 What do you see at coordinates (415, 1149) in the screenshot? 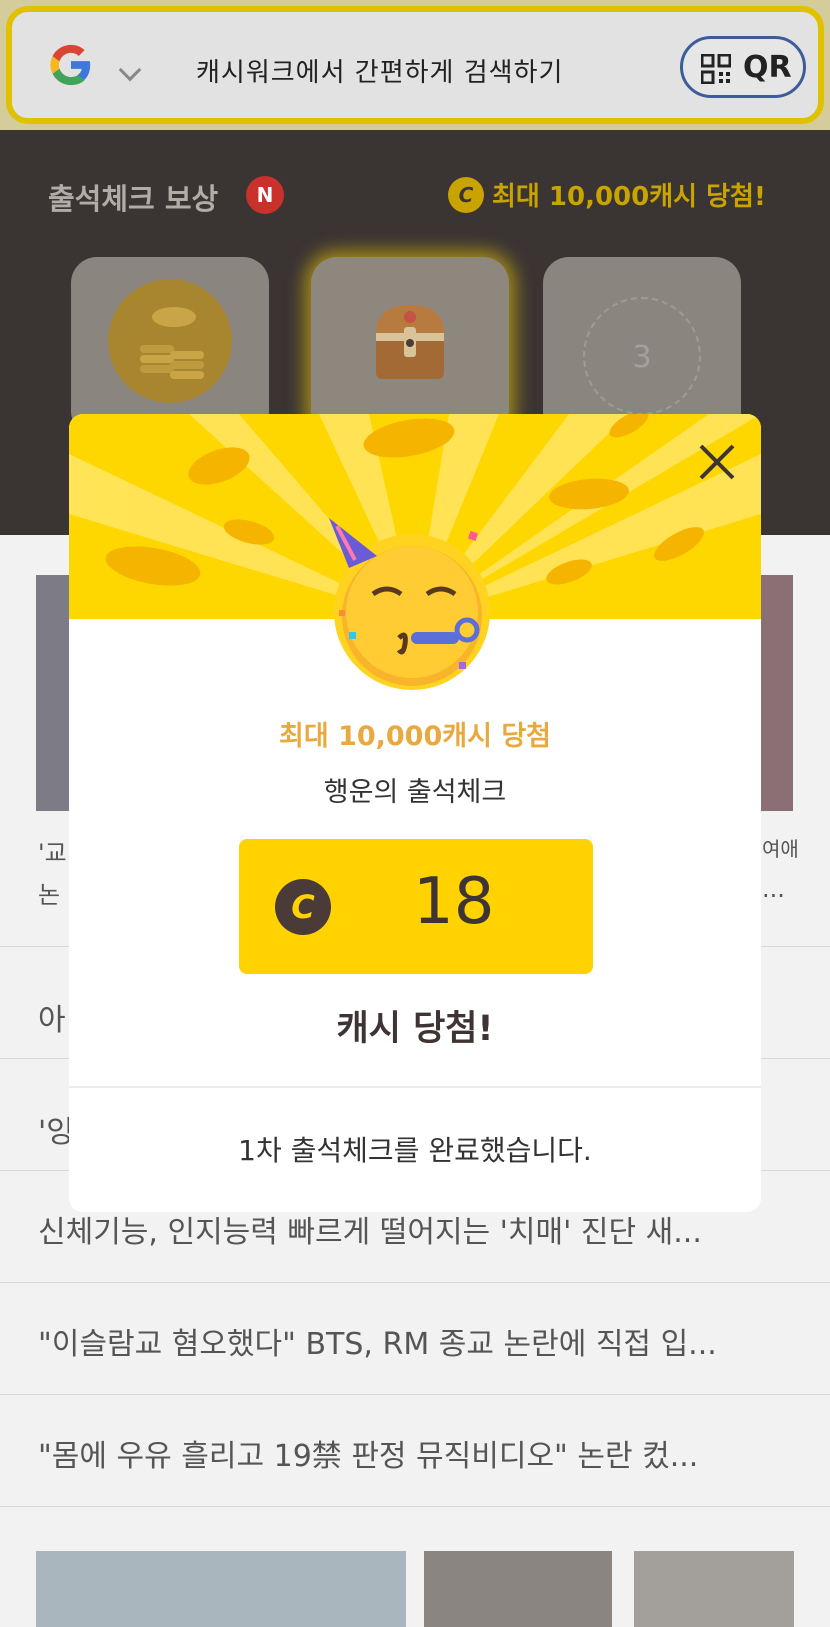
I see `attendance-complete-text: 1차 출석체크를 완료했습니다.` at bounding box center [415, 1149].